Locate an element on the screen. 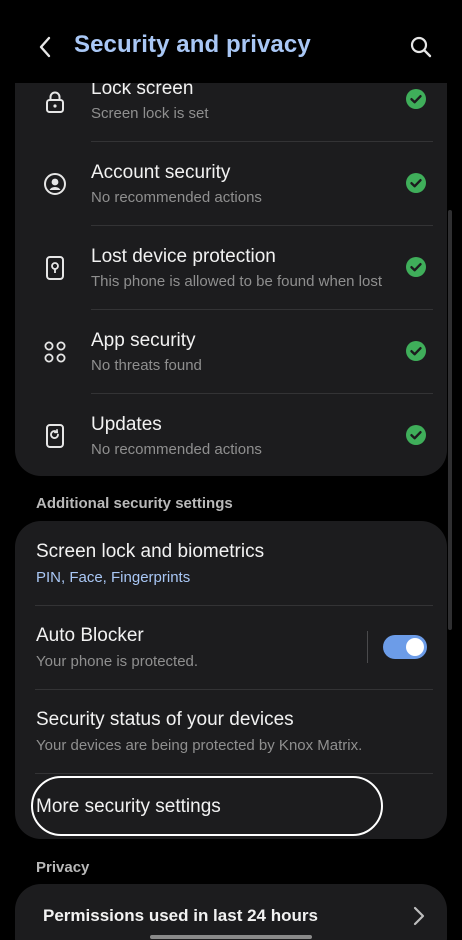 The width and height of the screenshot is (462, 940). section-header-privacy: Privacy is located at coordinates (63, 867).